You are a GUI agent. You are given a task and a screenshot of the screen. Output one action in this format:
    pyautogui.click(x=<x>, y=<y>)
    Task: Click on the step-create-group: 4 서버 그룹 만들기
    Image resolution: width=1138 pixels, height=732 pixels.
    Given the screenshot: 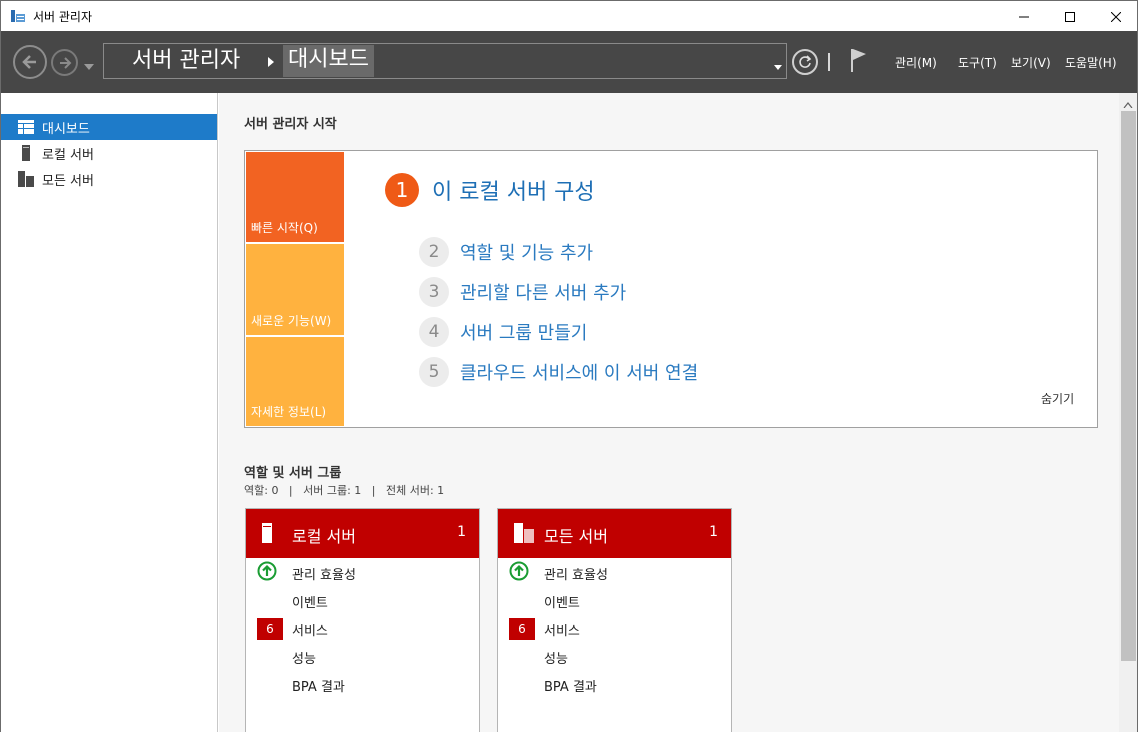 What is the action you would take?
    pyautogui.click(x=503, y=332)
    